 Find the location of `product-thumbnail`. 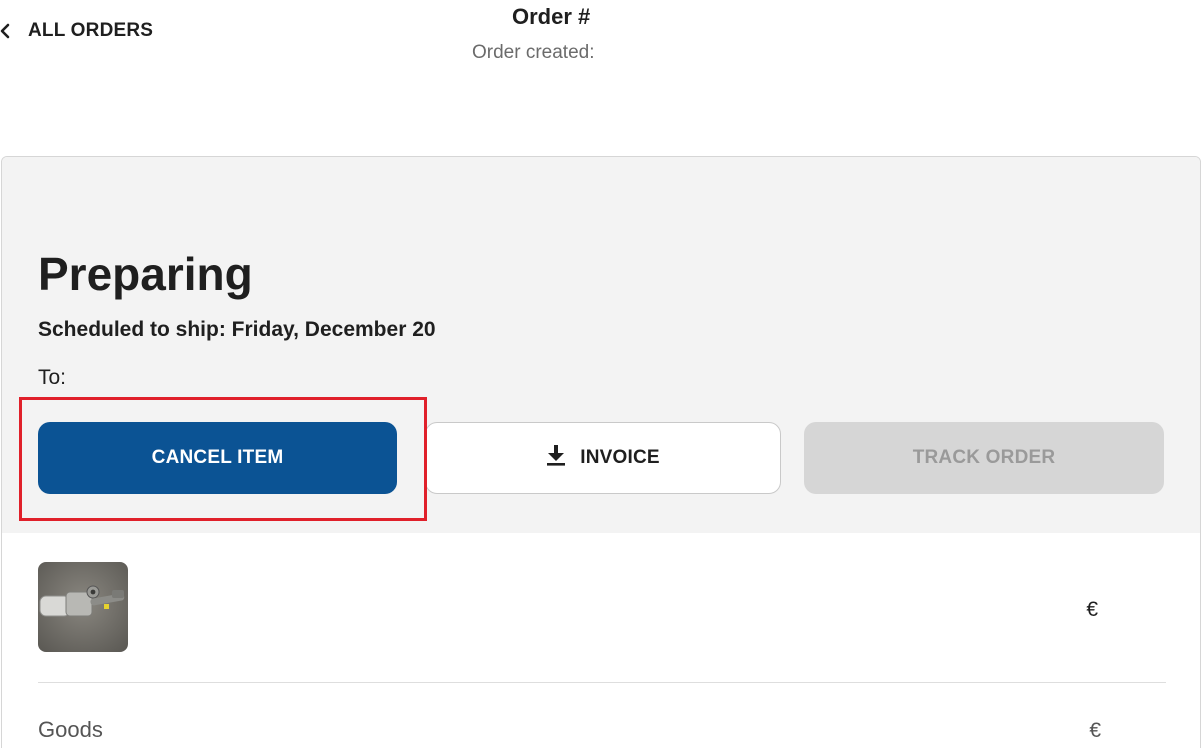

product-thumbnail is located at coordinates (83, 607).